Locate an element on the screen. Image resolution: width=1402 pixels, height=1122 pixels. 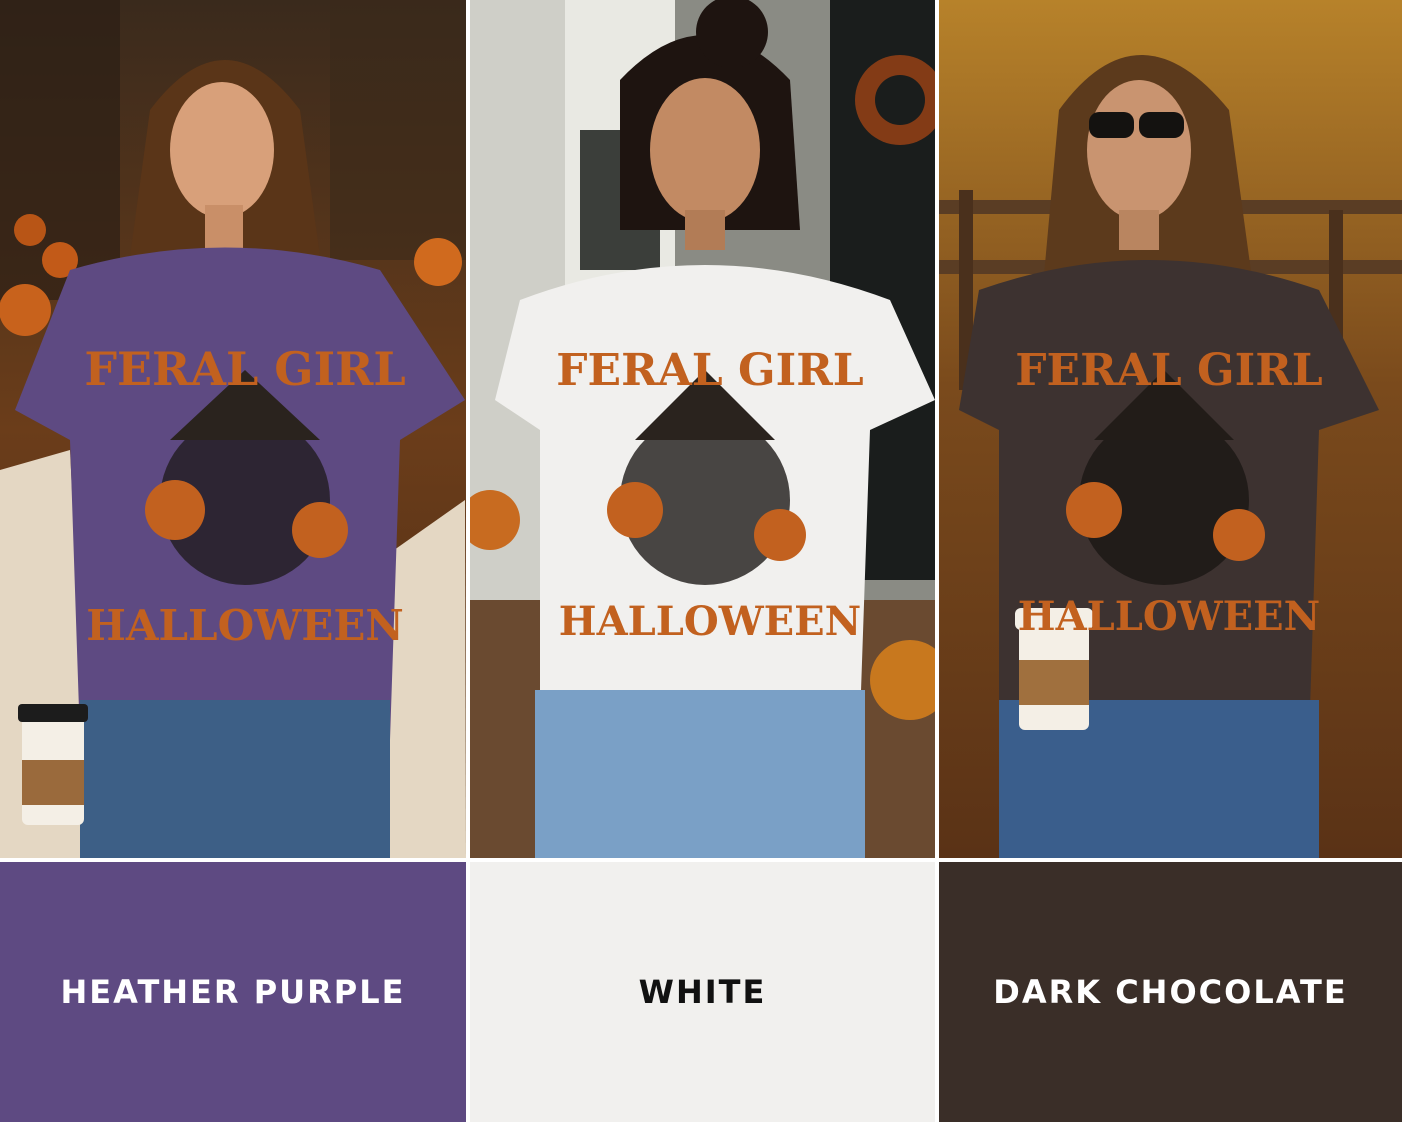
swatch-label-heather-purple: HEATHER PURPLE is located at coordinates (233, 992).